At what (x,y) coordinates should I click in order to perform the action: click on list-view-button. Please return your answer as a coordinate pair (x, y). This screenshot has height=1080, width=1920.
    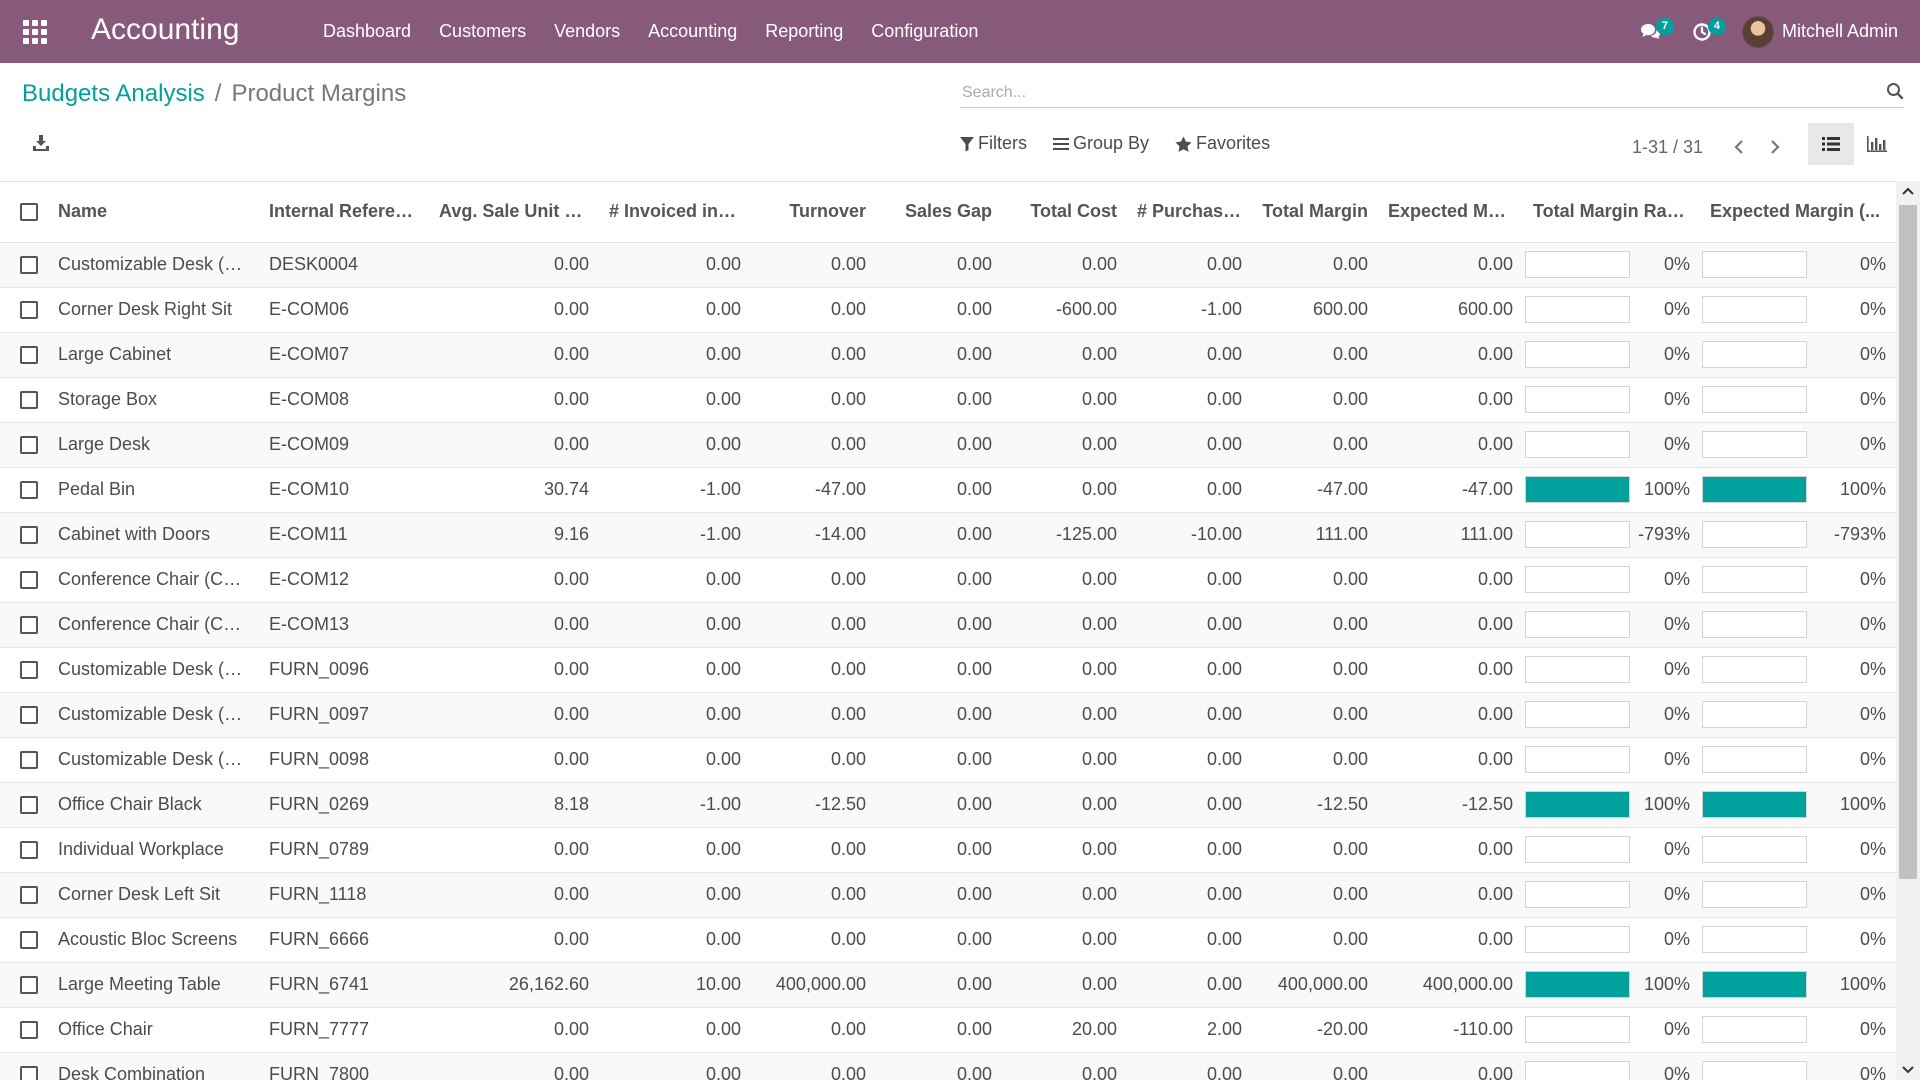
    Looking at the image, I should click on (1831, 144).